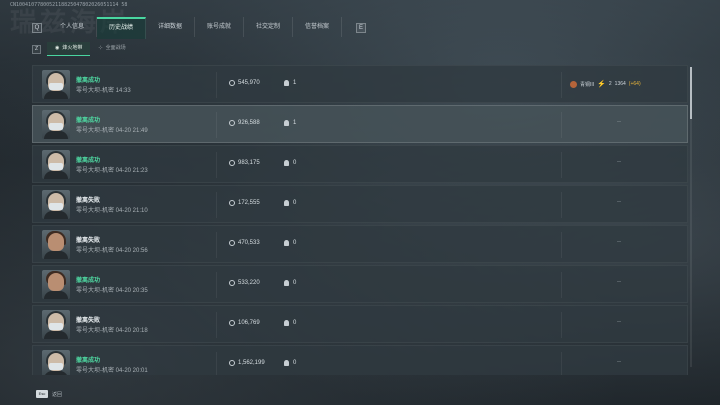 The height and width of the screenshot is (405, 720). I want to click on tab-2: 详细数据, so click(170, 27).